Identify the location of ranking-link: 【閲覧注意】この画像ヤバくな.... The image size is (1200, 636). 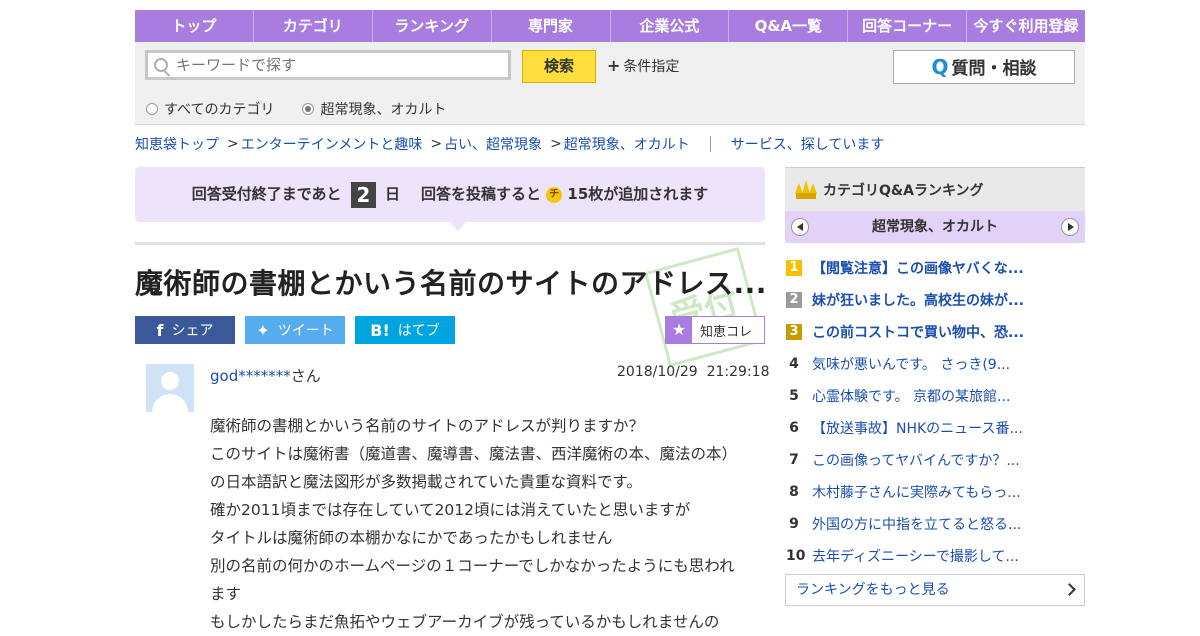
(918, 268).